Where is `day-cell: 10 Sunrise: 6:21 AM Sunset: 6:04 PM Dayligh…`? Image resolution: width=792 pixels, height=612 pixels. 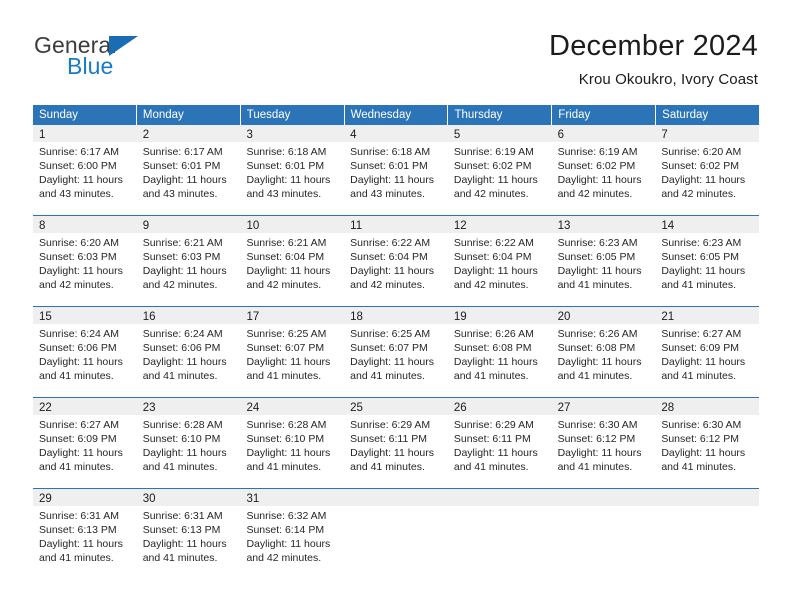
day-cell: 10 Sunrise: 6:21 AM Sunset: 6:04 PM Dayligh… is located at coordinates (292, 261).